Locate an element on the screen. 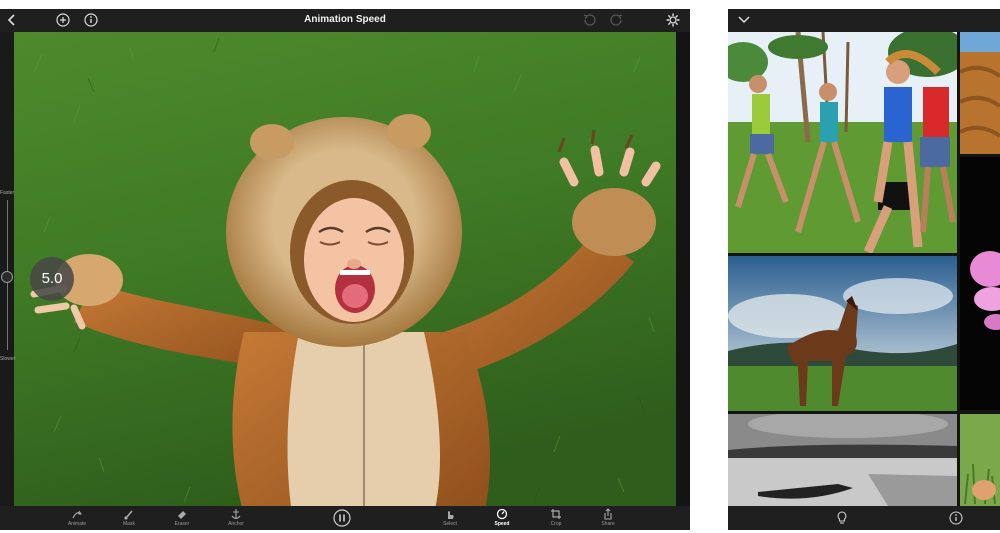 This screenshot has width=1000, height=533. crop-icon is located at coordinates (556, 514).